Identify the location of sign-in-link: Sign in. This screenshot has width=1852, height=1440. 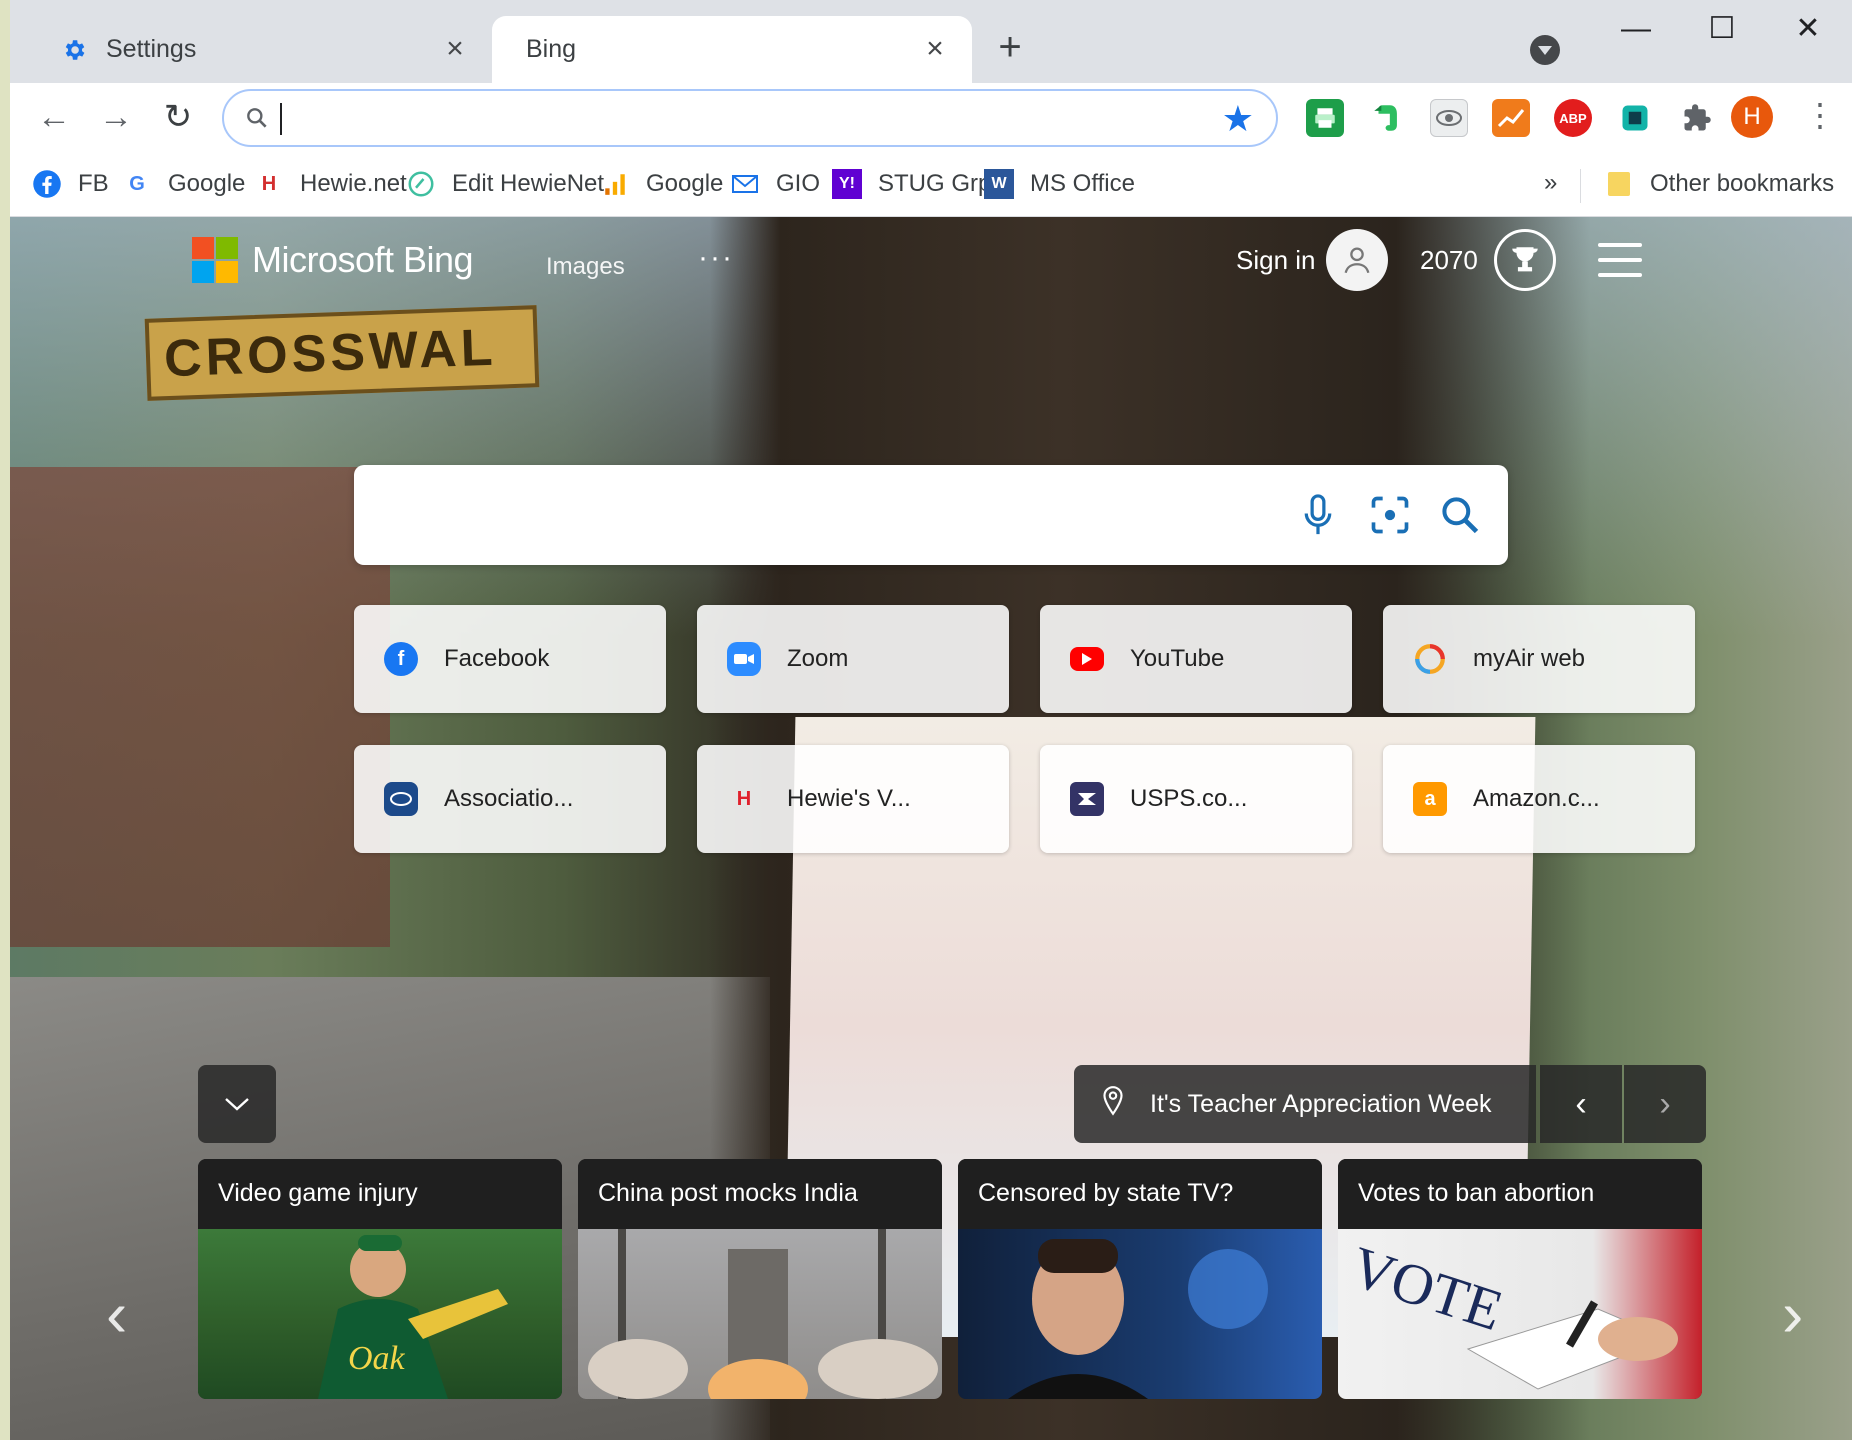
(1276, 260).